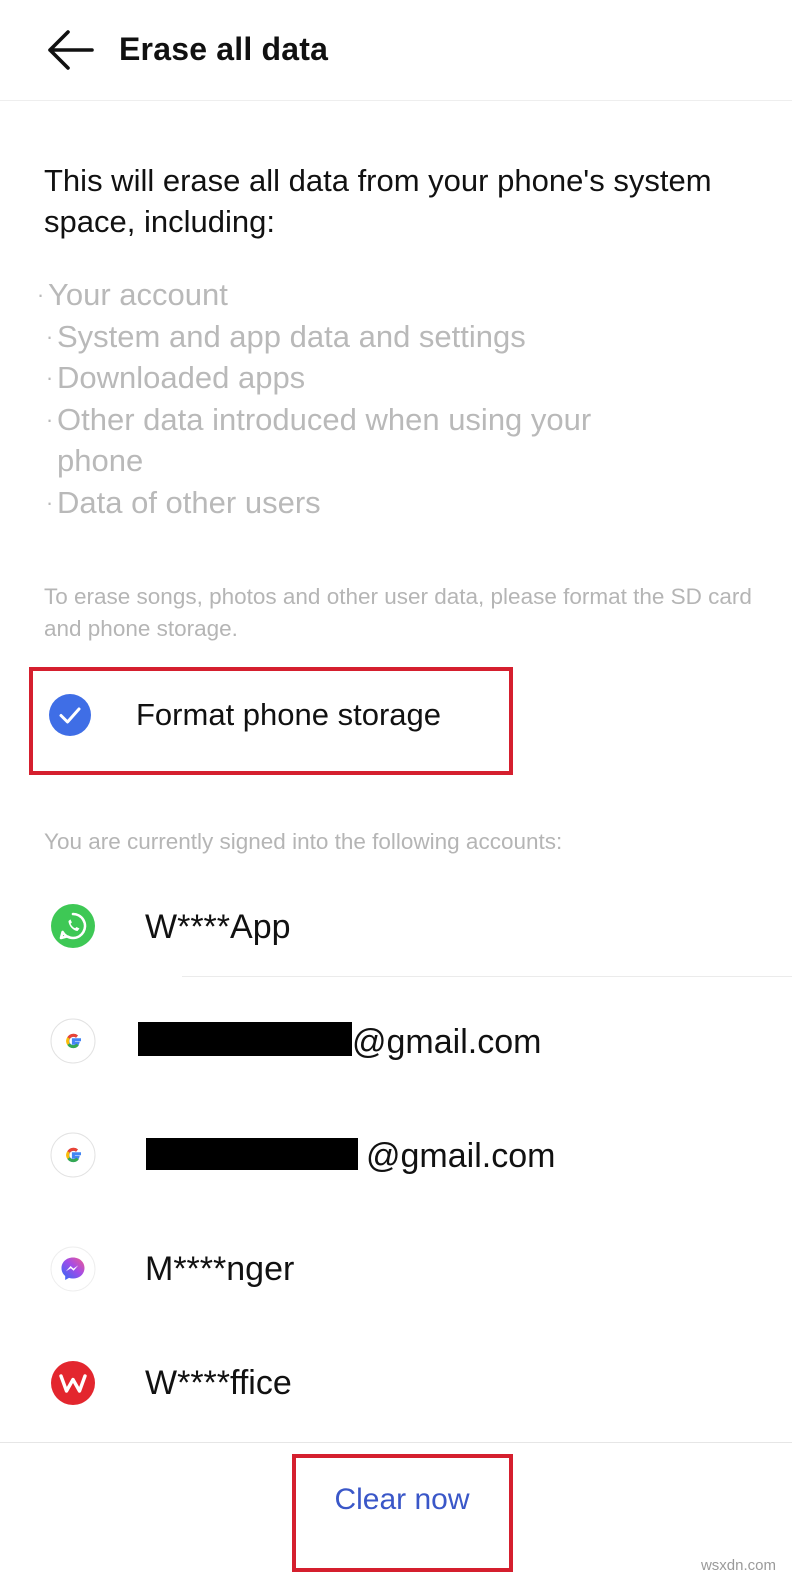 The image size is (792, 1576). What do you see at coordinates (738, 1565) in the screenshot?
I see `watermark: wsxdn.com` at bounding box center [738, 1565].